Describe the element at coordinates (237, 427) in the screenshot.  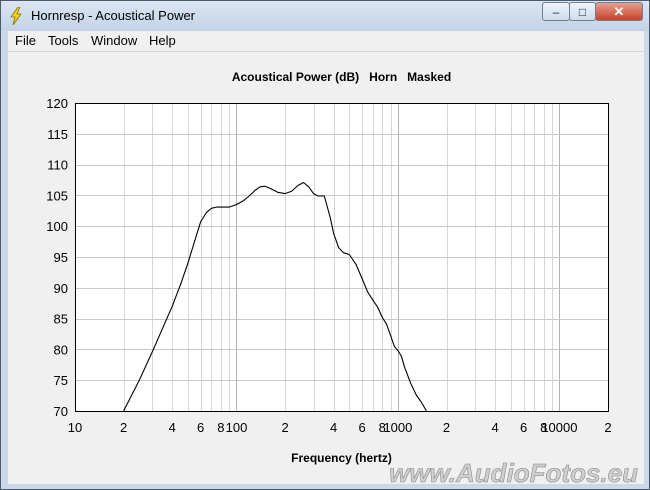
I see `x-tick-label: 100` at that location.